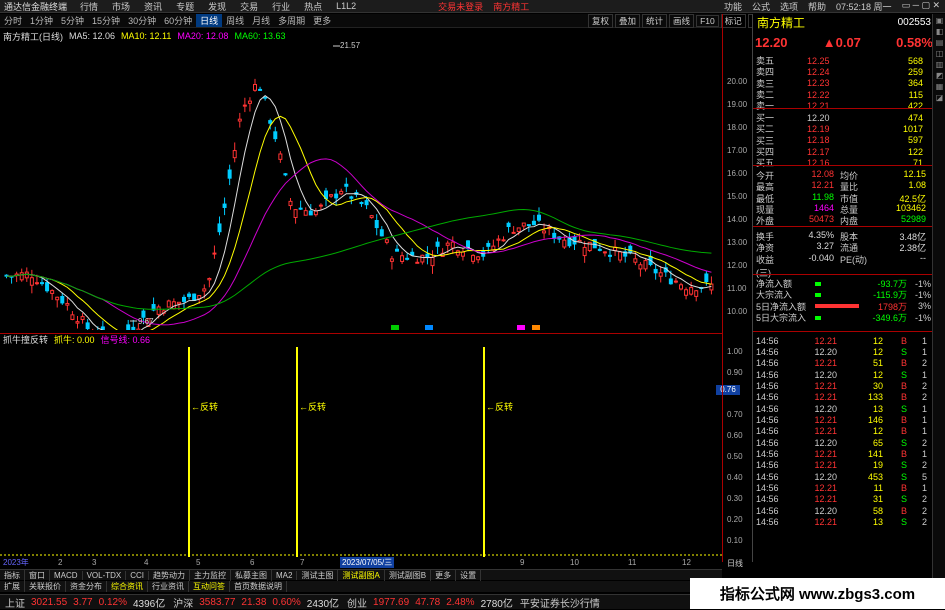 The width and height of the screenshot is (945, 610). I want to click on menu-topics: 专题, so click(185, 6).